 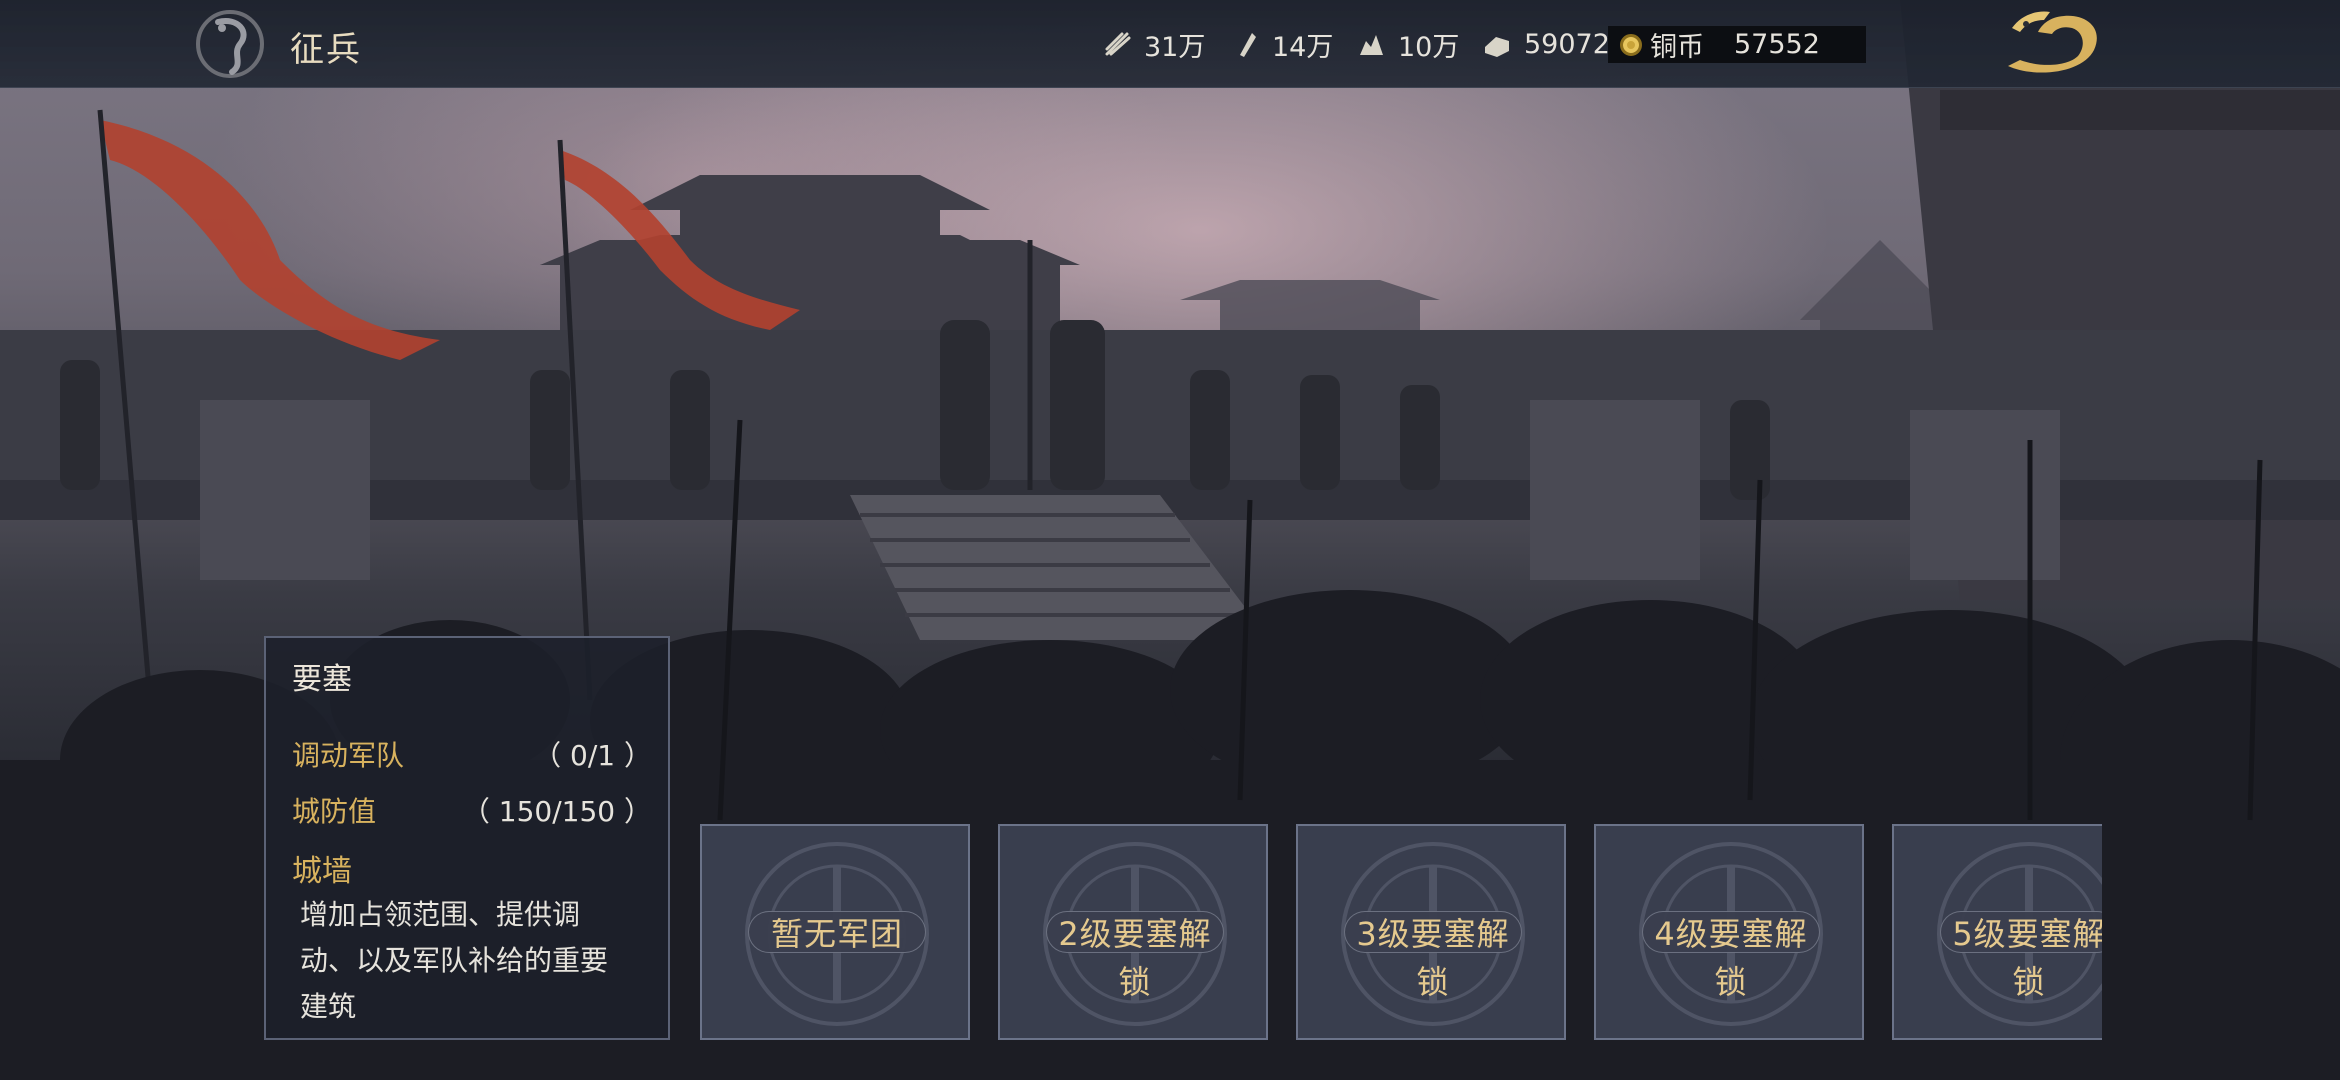 What do you see at coordinates (322, 679) in the screenshot?
I see `info-panel-title: 要塞` at bounding box center [322, 679].